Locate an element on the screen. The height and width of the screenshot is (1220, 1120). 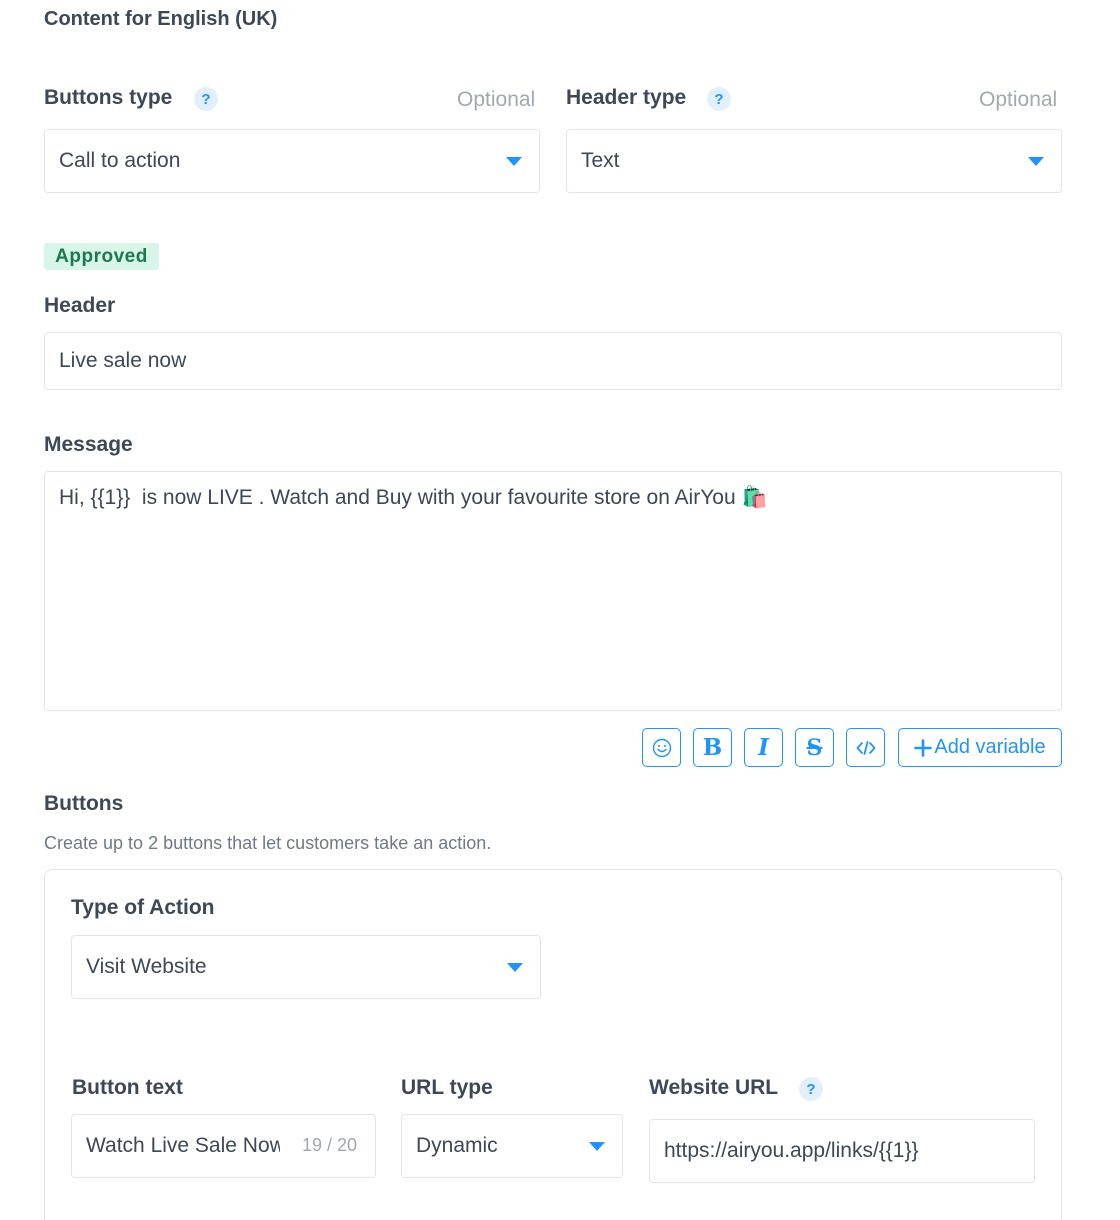
buttons-section-title: Buttons is located at coordinates (84, 803).